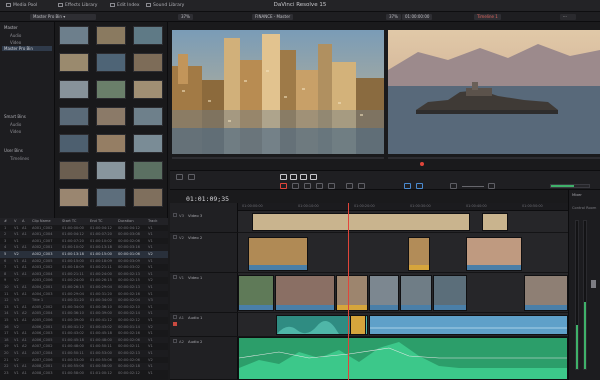 The image size is (600, 380). What do you see at coordinates (204, 253) in the screenshot?
I see `track-header-v2: V2 Video 2` at bounding box center [204, 253].